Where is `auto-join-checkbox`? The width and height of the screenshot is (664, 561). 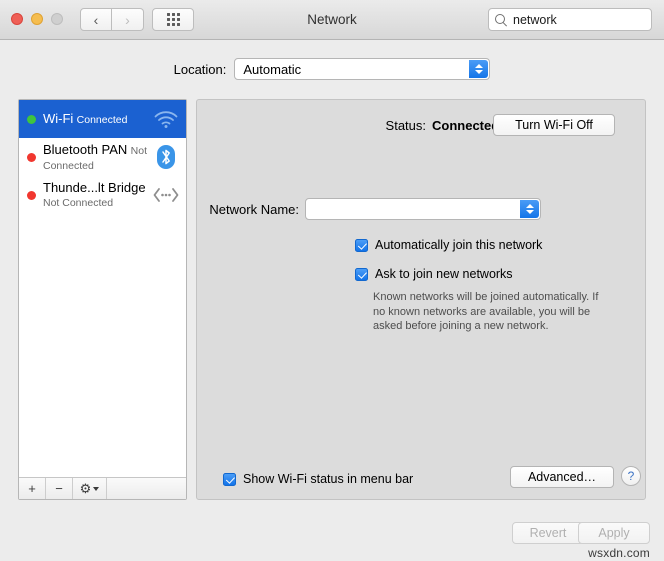 auto-join-checkbox is located at coordinates (361, 245).